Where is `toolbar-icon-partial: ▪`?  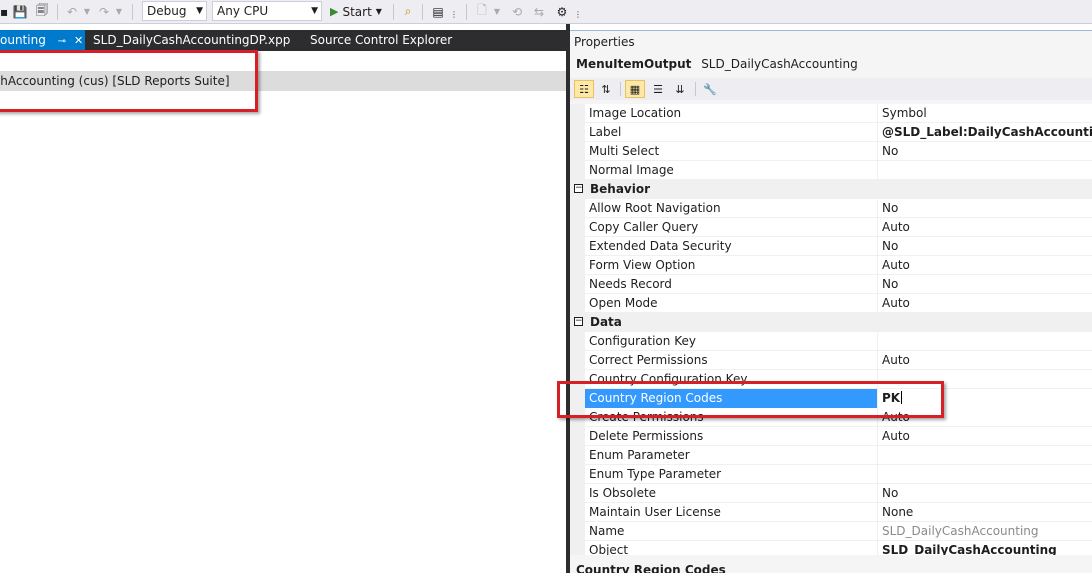
toolbar-icon-partial: ▪ is located at coordinates (4, 11).